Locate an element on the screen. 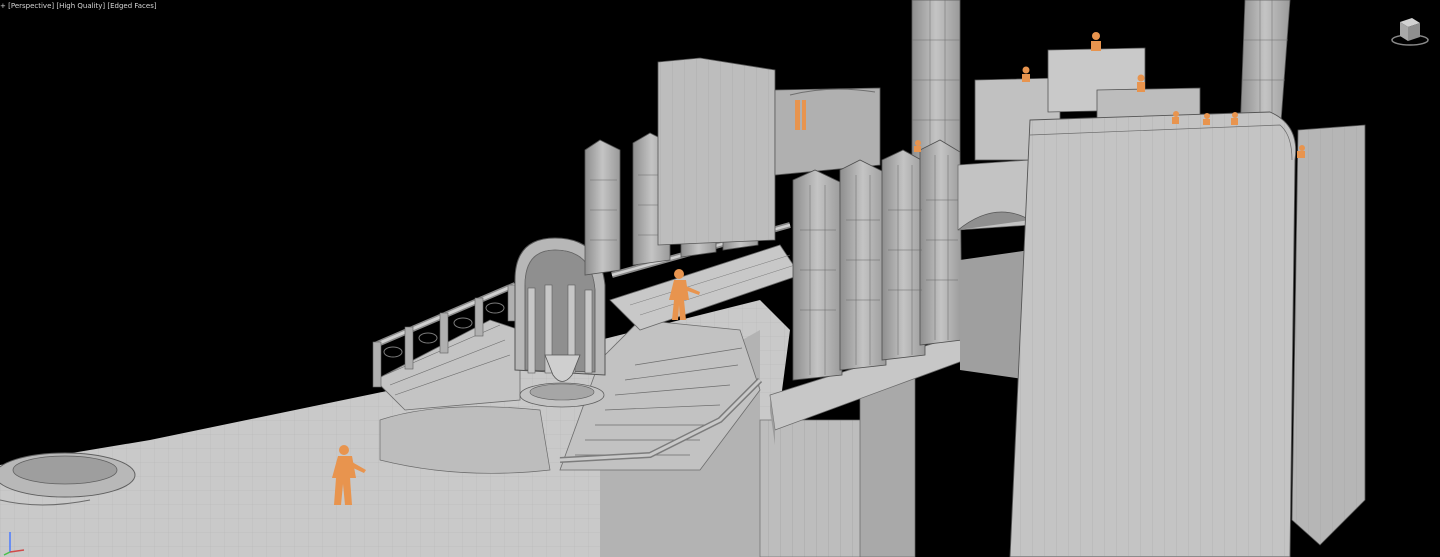  viewcube-icon is located at coordinates (1410, 31).